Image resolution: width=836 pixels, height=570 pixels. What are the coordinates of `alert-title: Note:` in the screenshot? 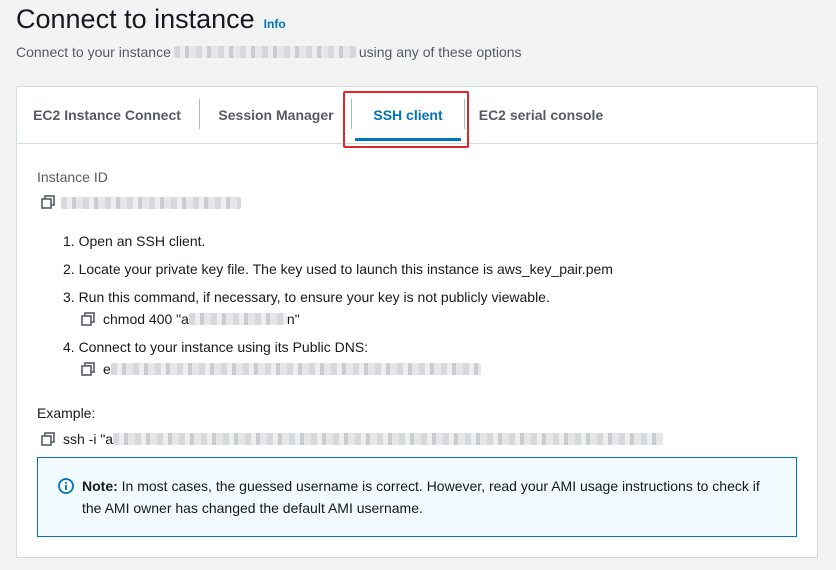 It's located at (100, 486).